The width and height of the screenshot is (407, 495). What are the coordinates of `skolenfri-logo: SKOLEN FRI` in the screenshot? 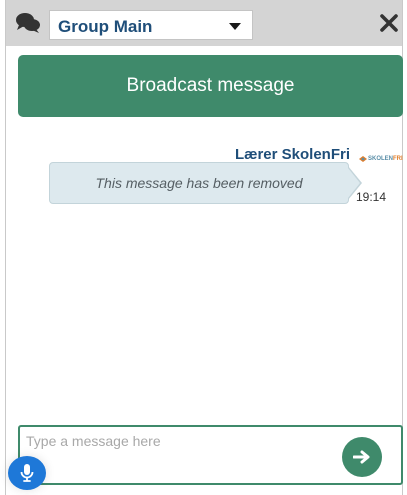 It's located at (381, 159).